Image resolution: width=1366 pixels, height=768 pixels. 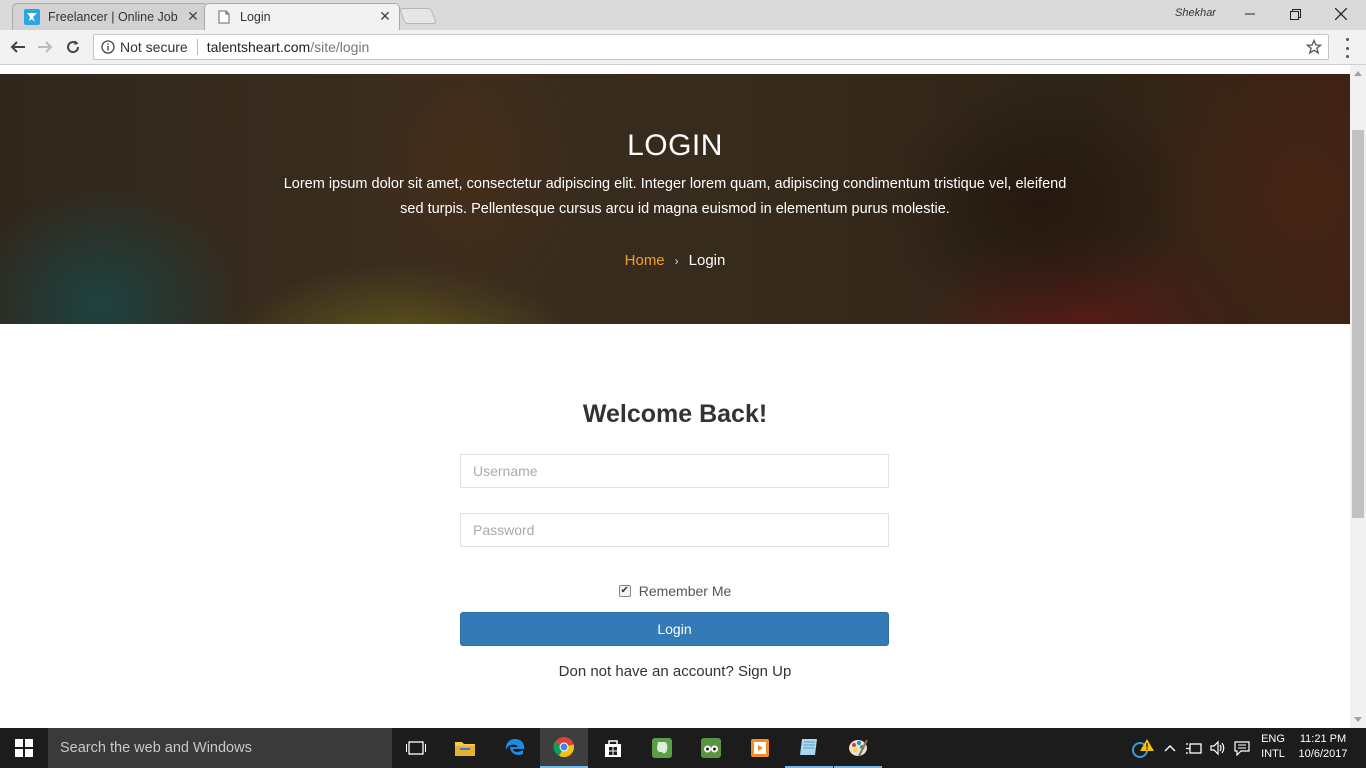 I want to click on password-input, so click(x=674, y=530).